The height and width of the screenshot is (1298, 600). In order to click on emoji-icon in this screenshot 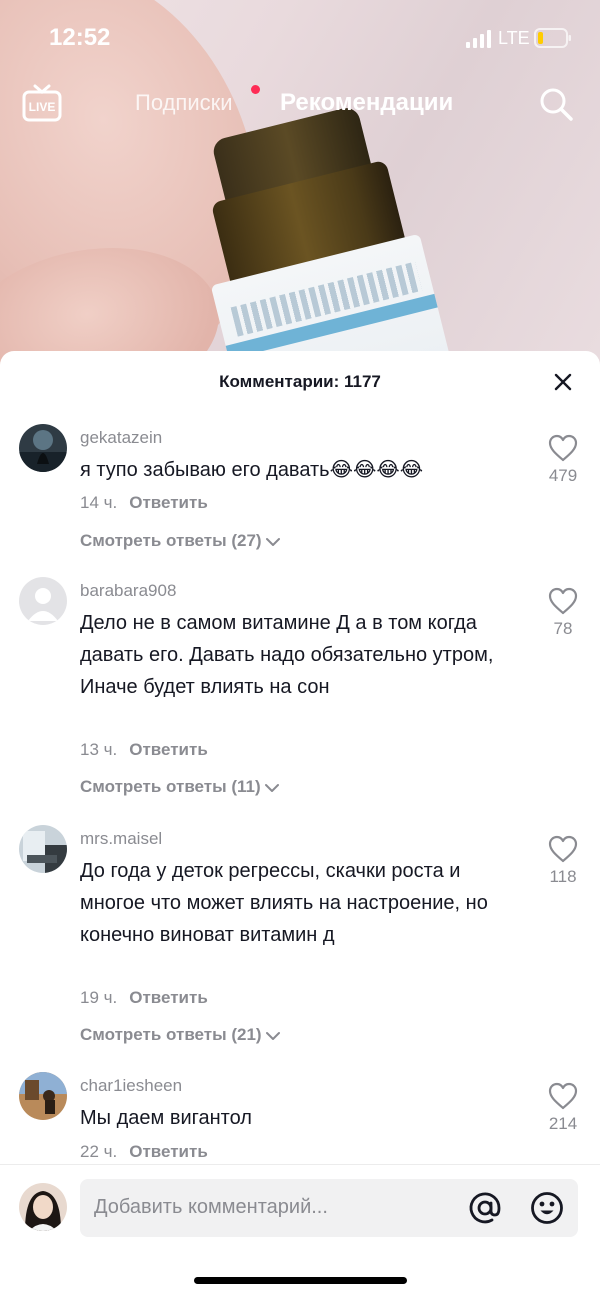, I will do `click(547, 1208)`.